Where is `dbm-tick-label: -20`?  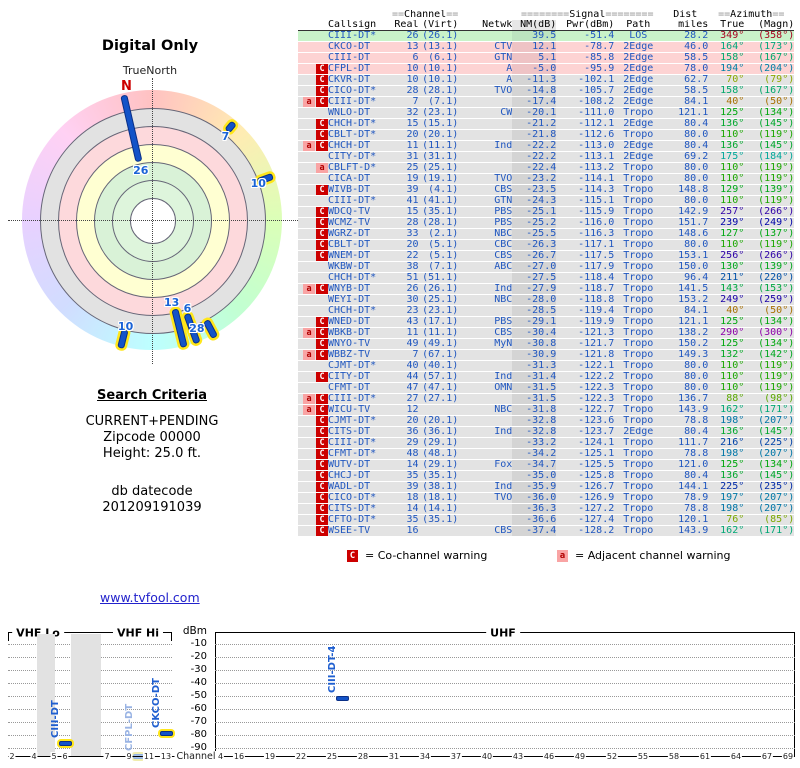
dbm-tick-label: -20 is located at coordinates (198, 656).